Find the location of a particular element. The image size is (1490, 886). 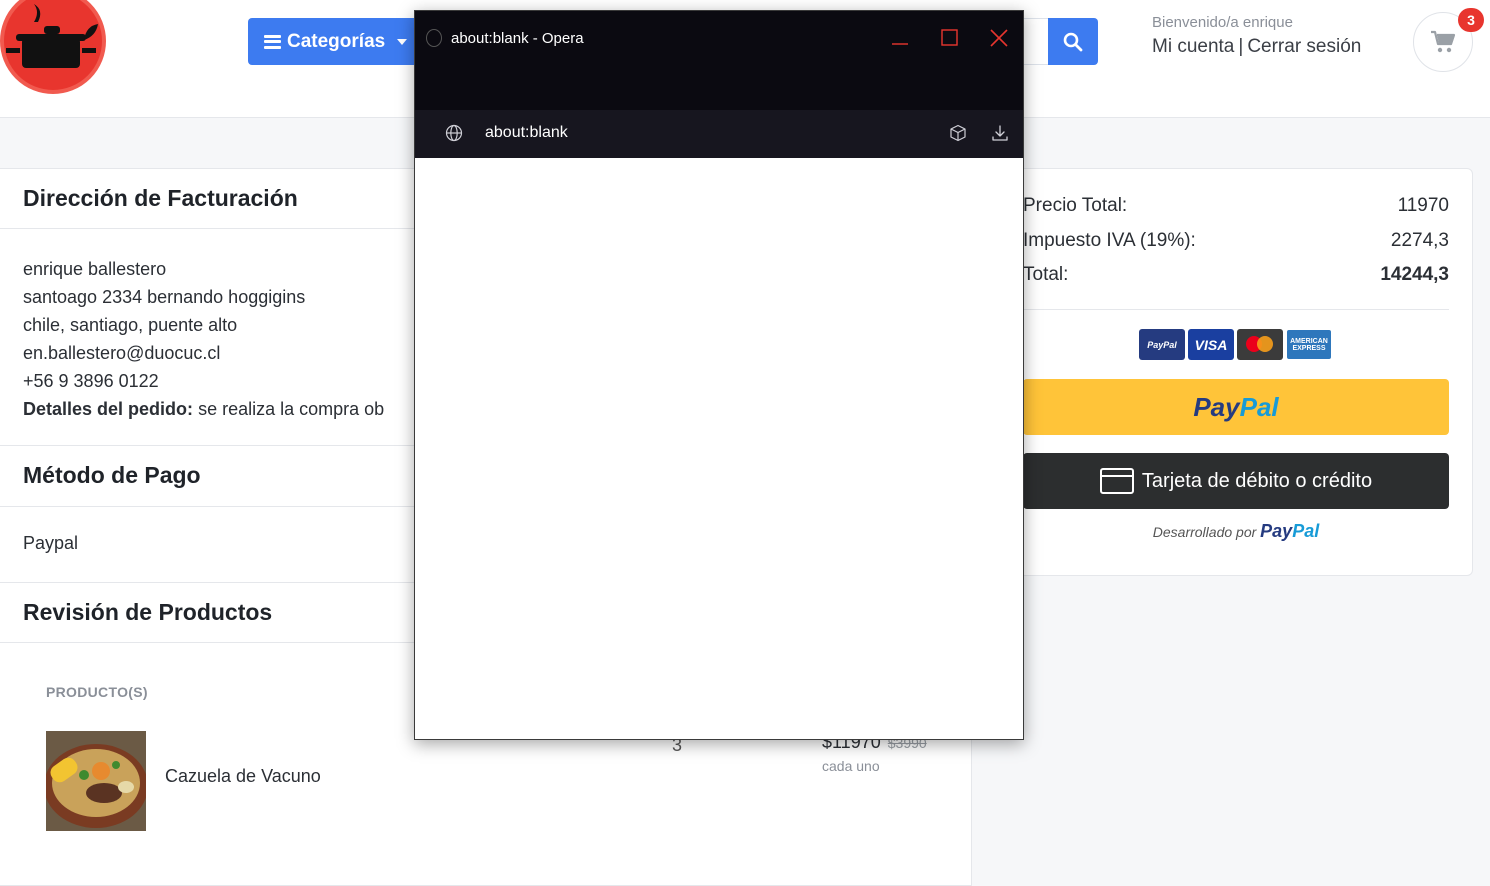

powered-logo-pal: Pal is located at coordinates (1306, 531).